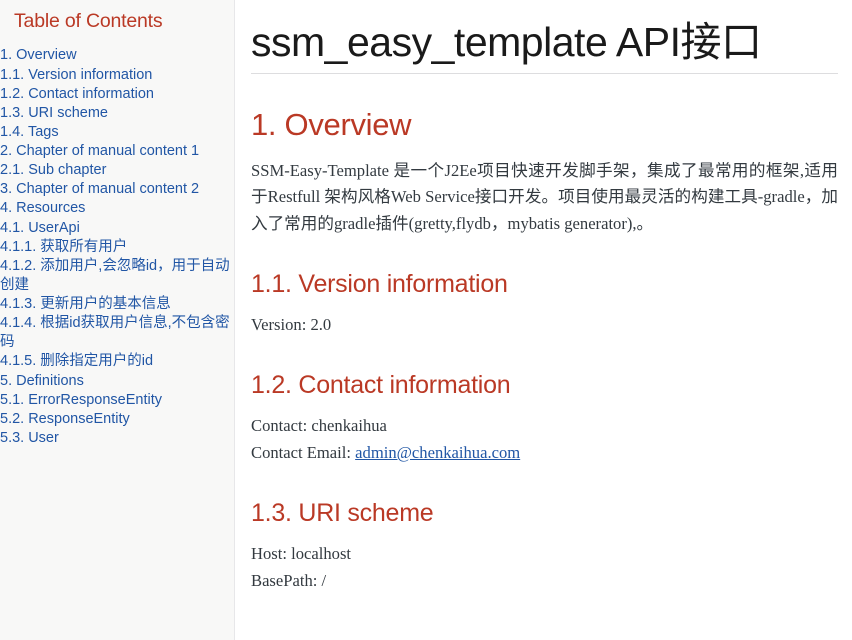  I want to click on page-title: ssm_easy_template API接口, so click(544, 46).